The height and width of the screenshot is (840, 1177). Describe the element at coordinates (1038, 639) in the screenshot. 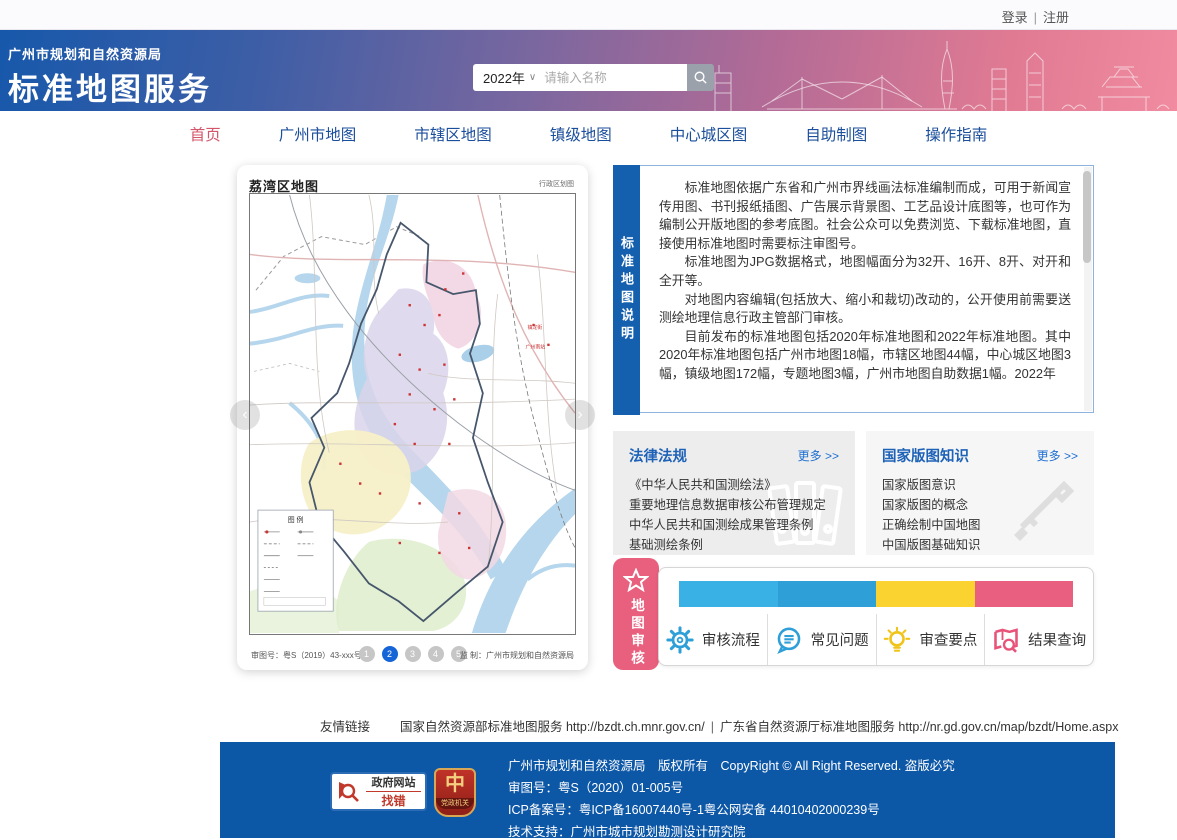

I see `review-item-result-query: 结果查询` at that location.